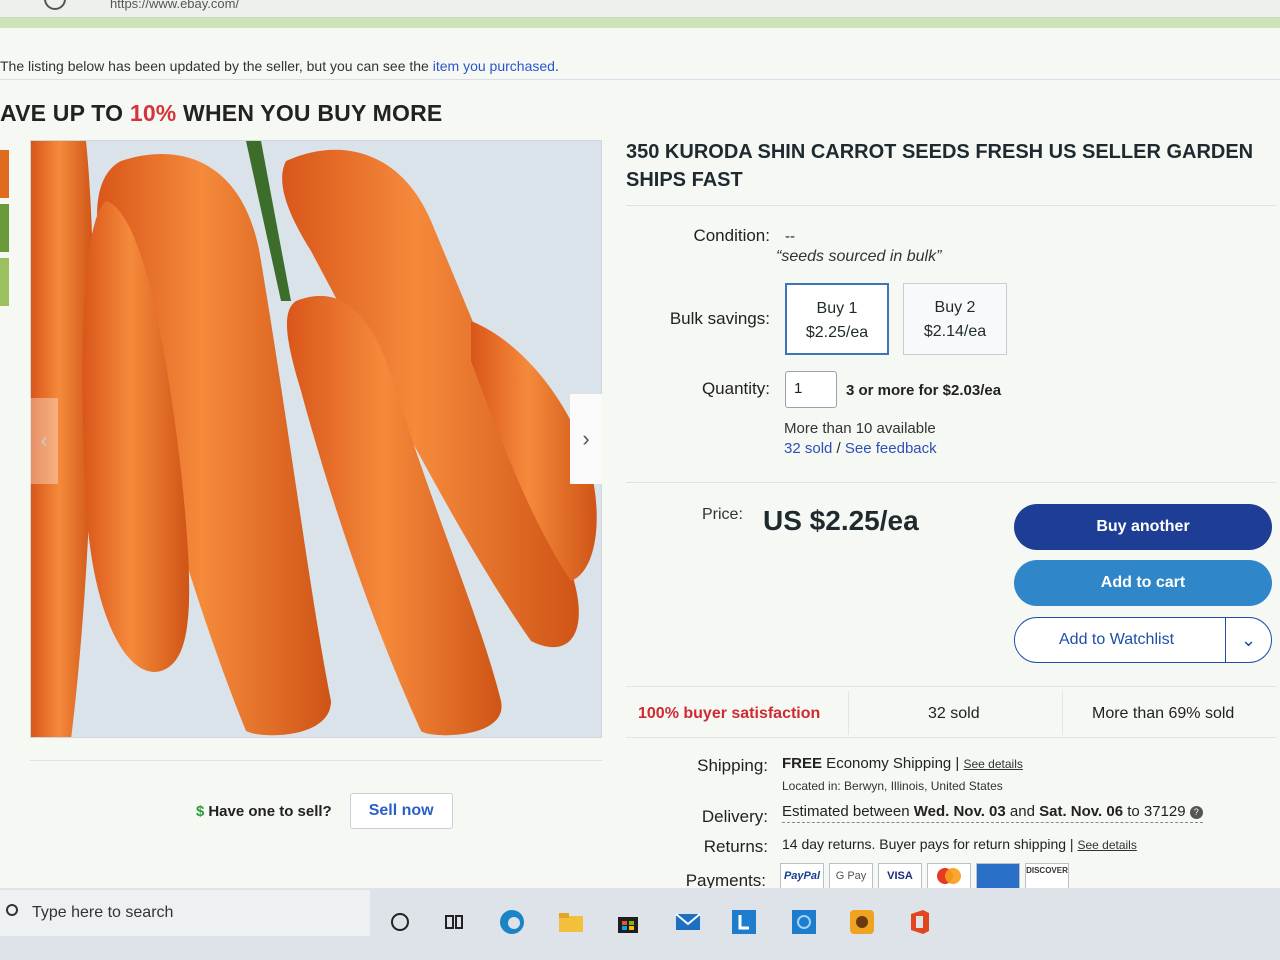  Describe the element at coordinates (200, 811) in the screenshot. I see `dollar-icon: $` at that location.